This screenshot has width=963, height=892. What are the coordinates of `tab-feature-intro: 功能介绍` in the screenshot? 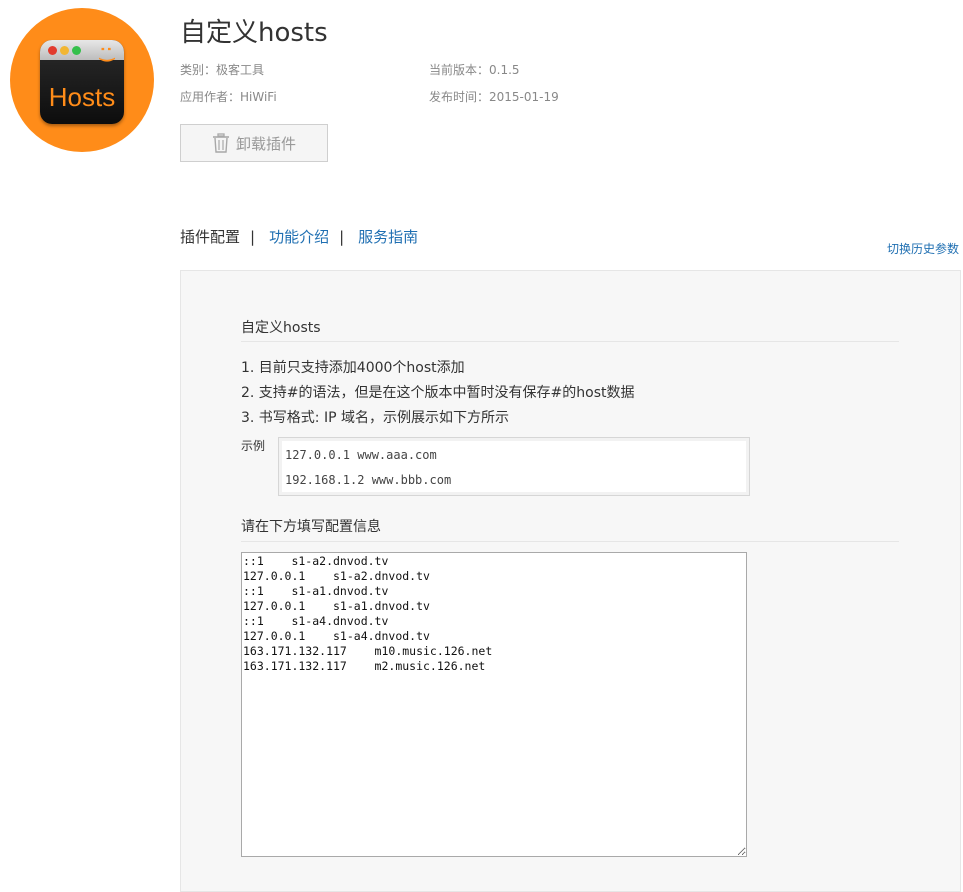 It's located at (299, 236).